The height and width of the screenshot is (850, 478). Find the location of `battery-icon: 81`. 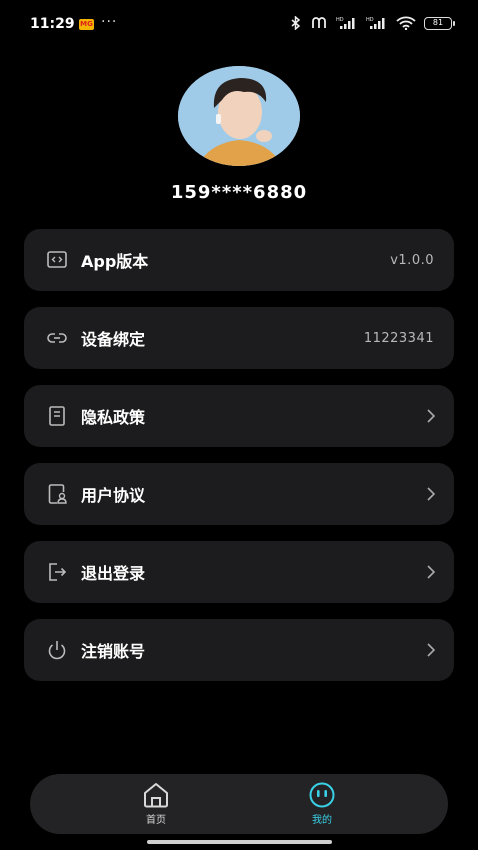

battery-icon: 81 is located at coordinates (439, 23).